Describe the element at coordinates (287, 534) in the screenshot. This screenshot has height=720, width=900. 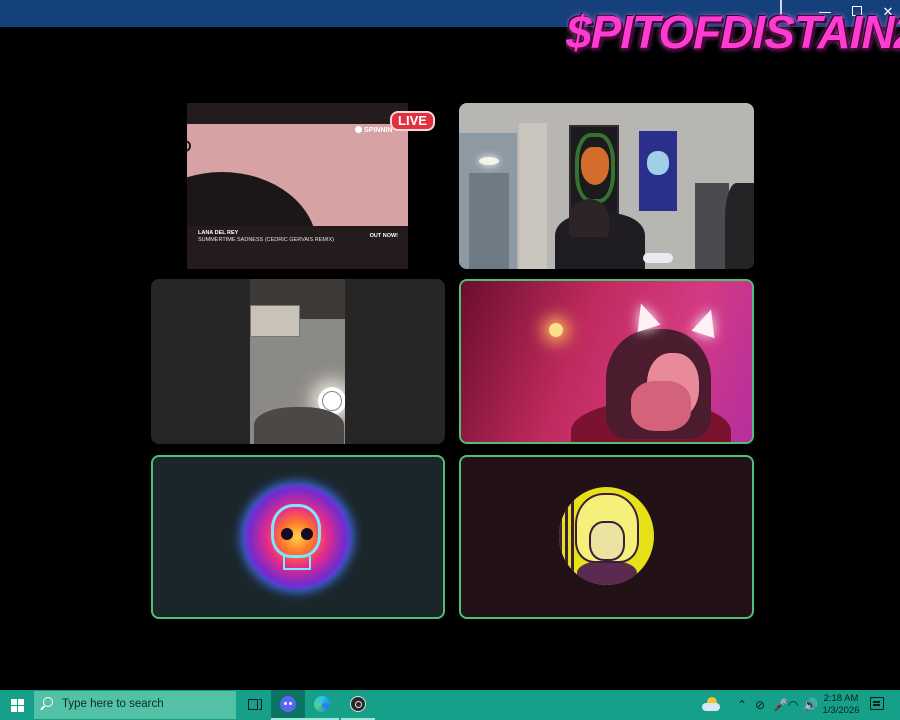
I see `skull-eye-left` at that location.